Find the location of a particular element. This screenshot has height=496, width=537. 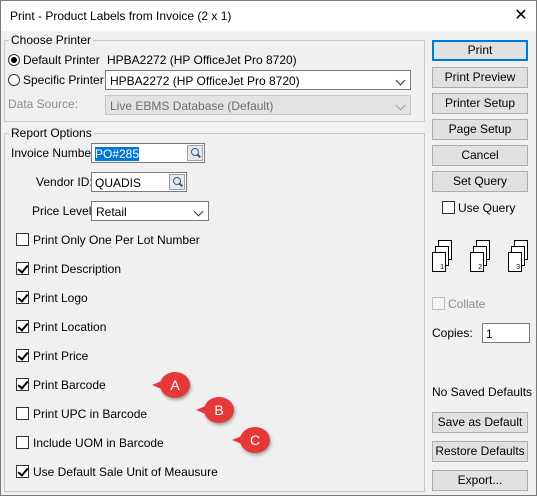

checkbox-include-uom is located at coordinates (22, 442).